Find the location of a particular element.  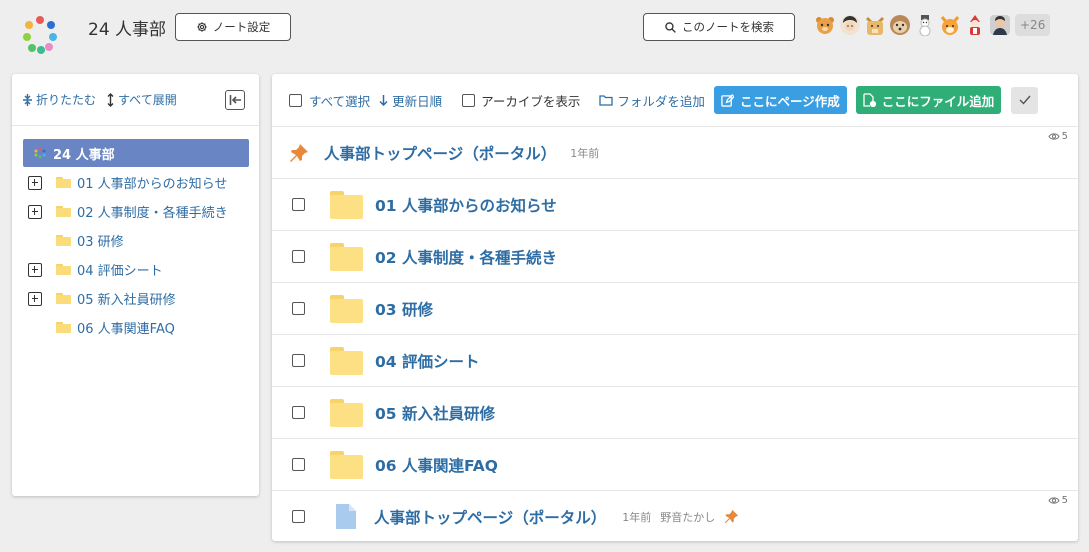

sort-button: 更新日順 is located at coordinates (410, 100).